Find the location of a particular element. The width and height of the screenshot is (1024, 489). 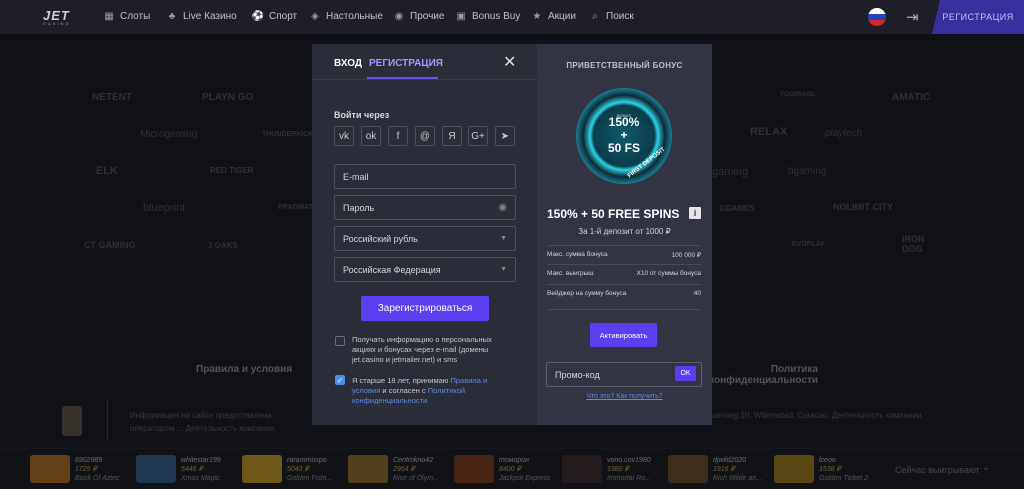

language-flag-icon is located at coordinates (877, 17).